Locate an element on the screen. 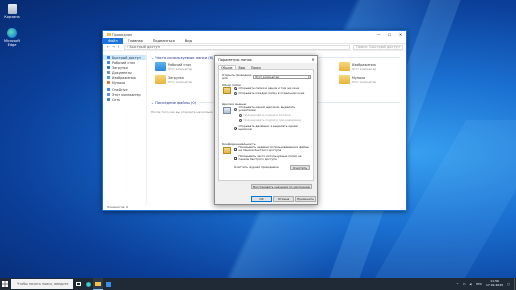 Image resolution: width=516 pixels, height=290 pixels. desktop-icon is located at coordinates (108, 62).